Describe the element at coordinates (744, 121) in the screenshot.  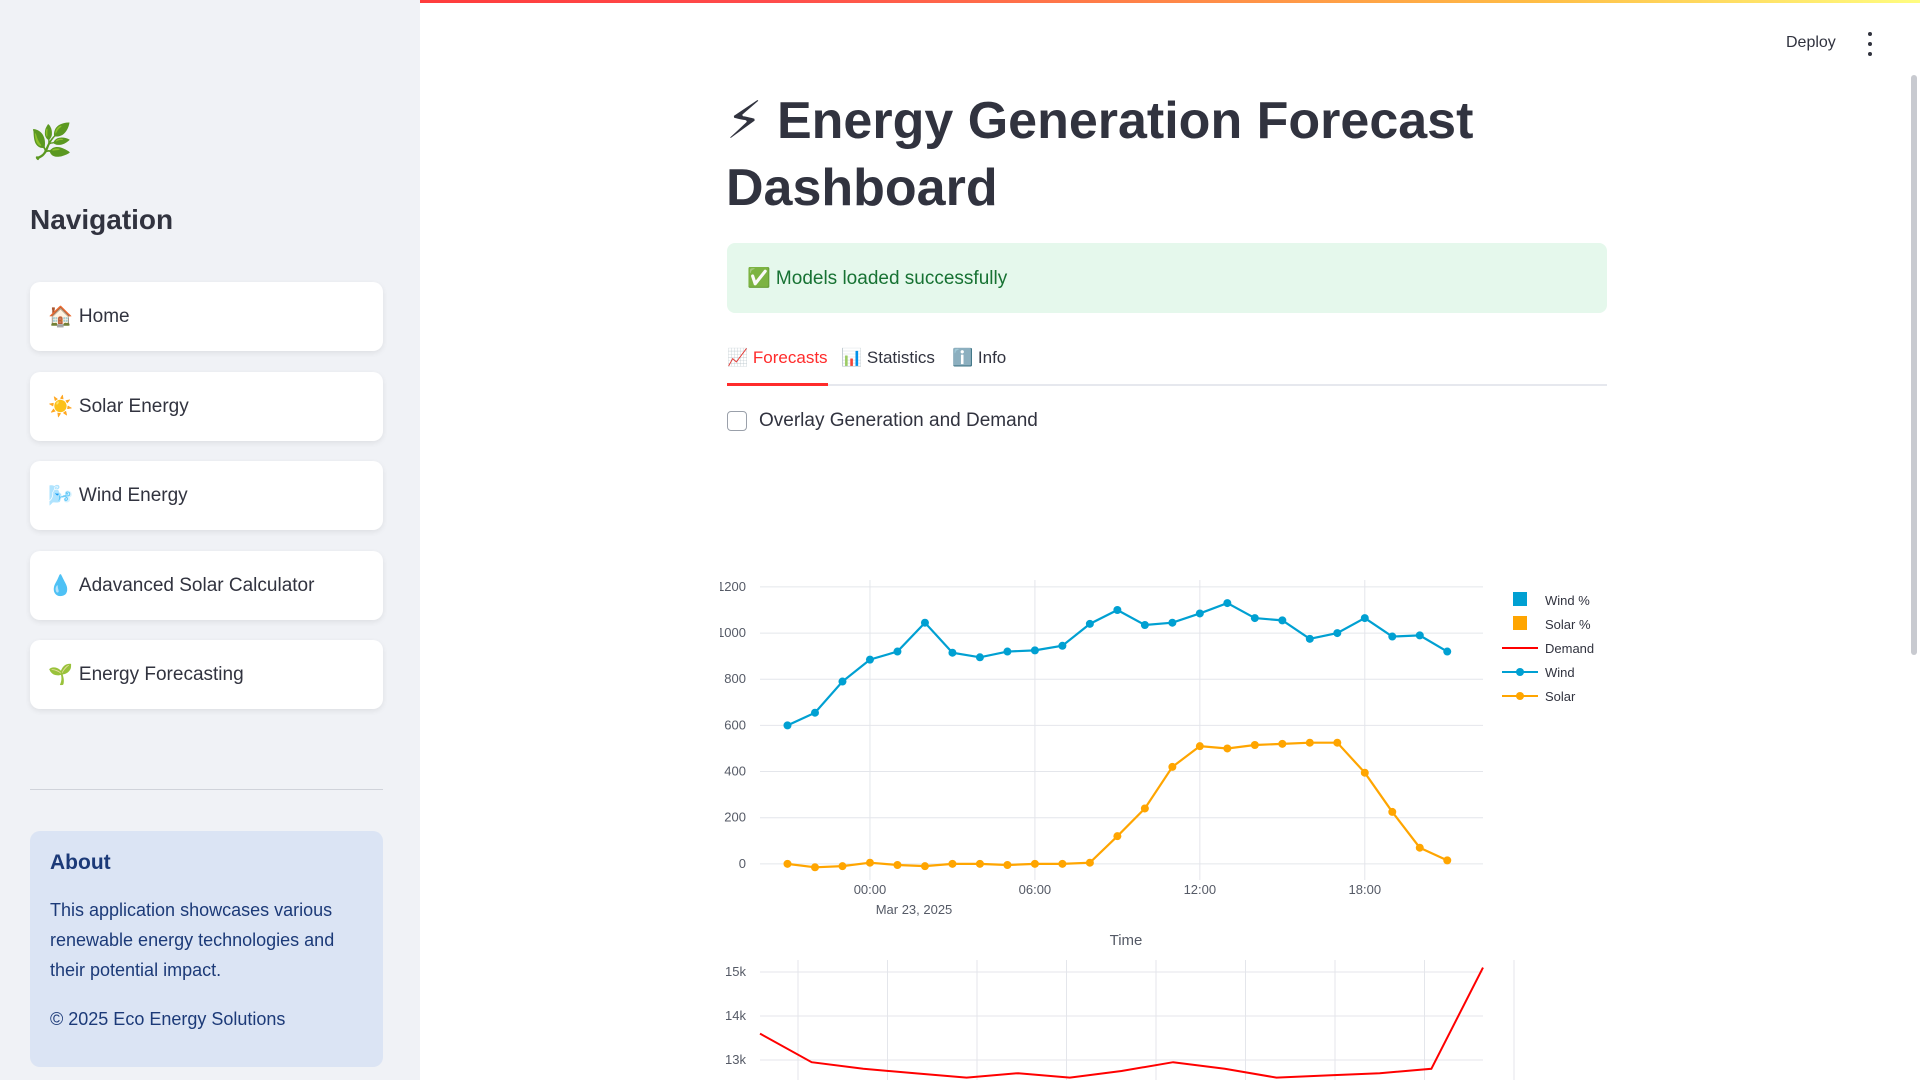
I see `lightning-icon: ⚡` at that location.